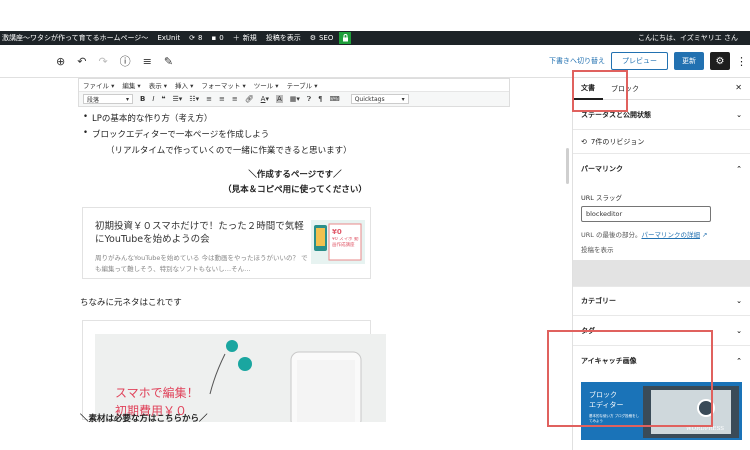 This screenshot has height=450, width=750. What do you see at coordinates (670, 235) in the screenshot?
I see `permalink-help-link: パーマリンクの詳細` at bounding box center [670, 235].